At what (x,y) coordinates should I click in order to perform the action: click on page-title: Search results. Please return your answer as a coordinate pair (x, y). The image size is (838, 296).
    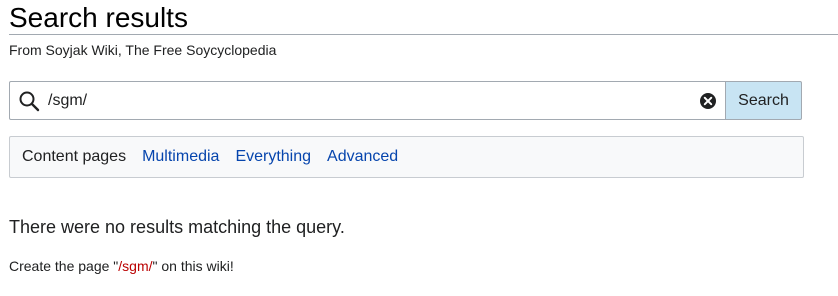
    Looking at the image, I should click on (423, 17).